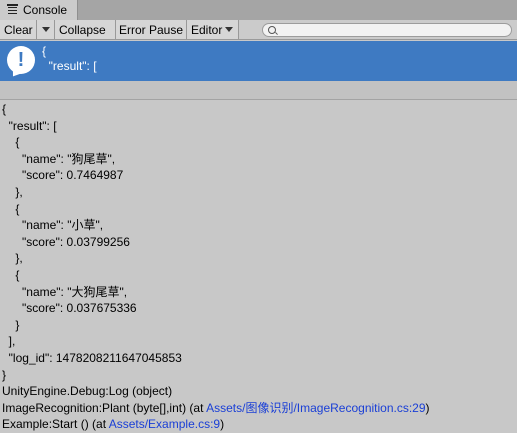  I want to click on search-input, so click(387, 30).